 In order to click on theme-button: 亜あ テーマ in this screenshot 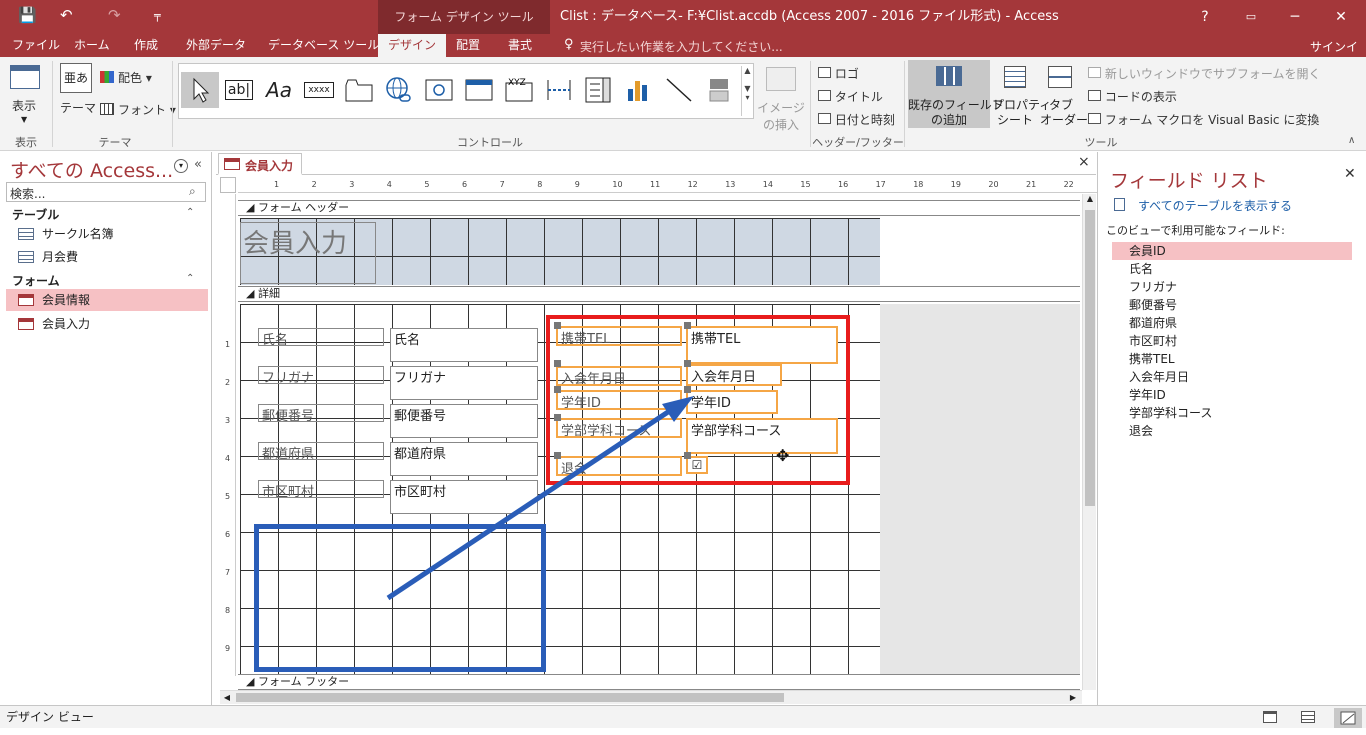, I will do `click(77, 94)`.